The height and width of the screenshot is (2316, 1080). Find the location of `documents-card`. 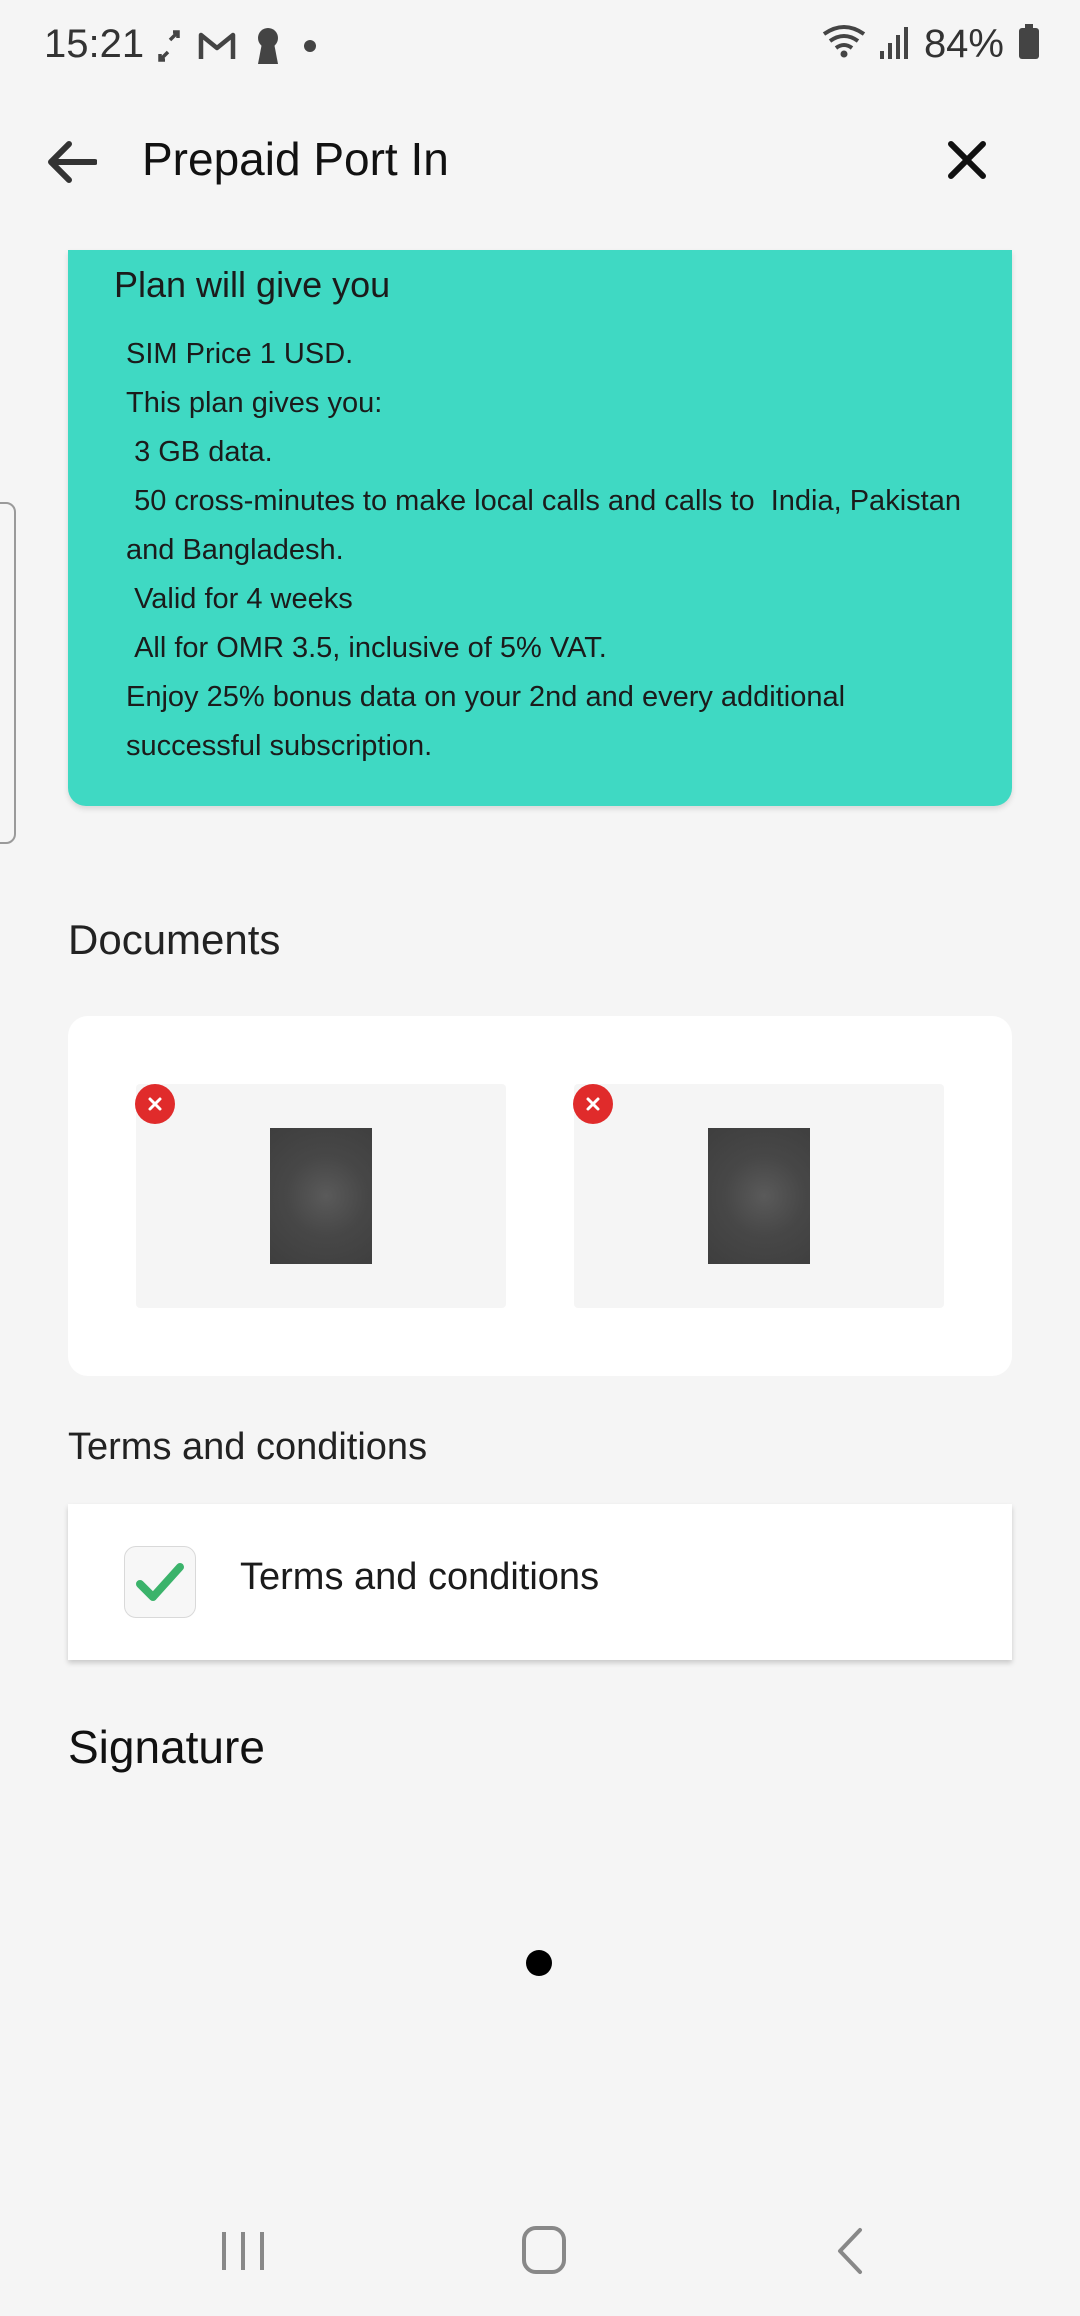

documents-card is located at coordinates (540, 1196).